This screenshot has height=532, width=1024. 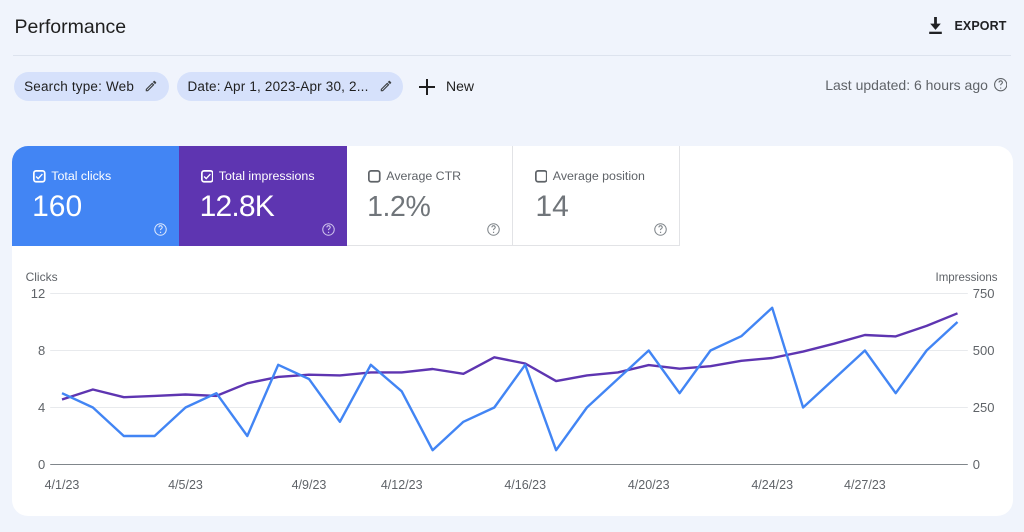 I want to click on svg-text: 4/20/23, so click(x=649, y=485).